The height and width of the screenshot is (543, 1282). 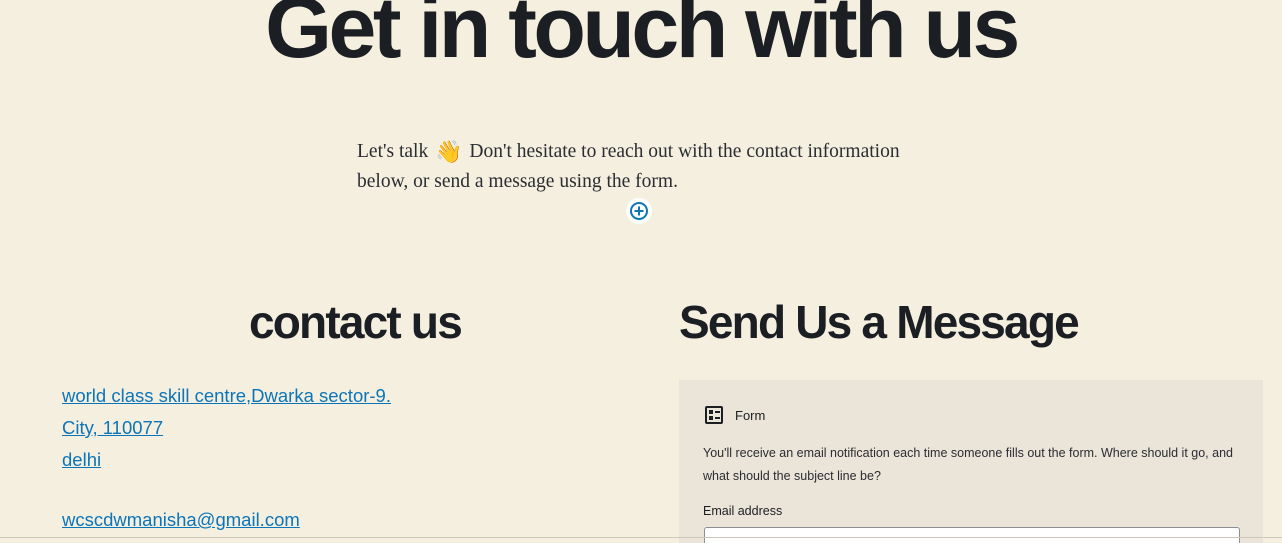 I want to click on email-link: wcscdwmanisha@gmail.com, so click(x=181, y=520).